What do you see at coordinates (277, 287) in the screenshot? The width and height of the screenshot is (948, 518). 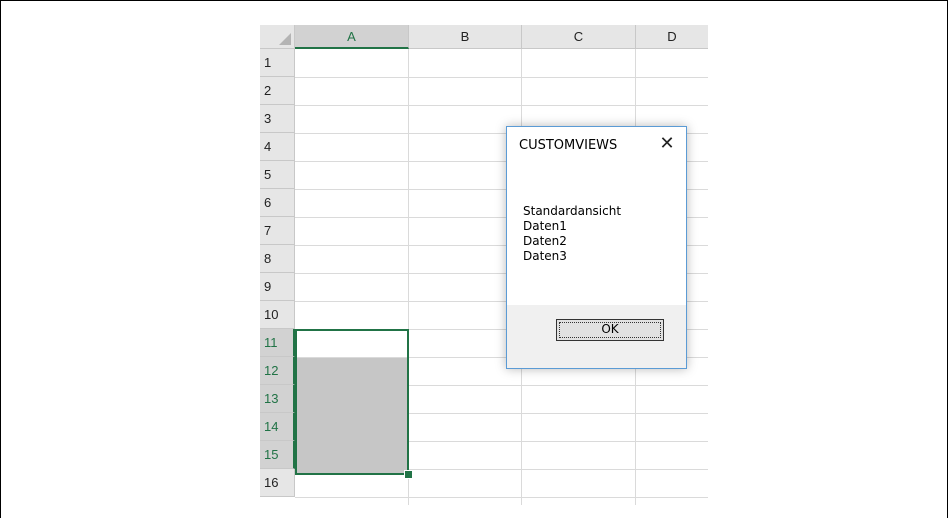 I see `row-header-9: 9` at bounding box center [277, 287].